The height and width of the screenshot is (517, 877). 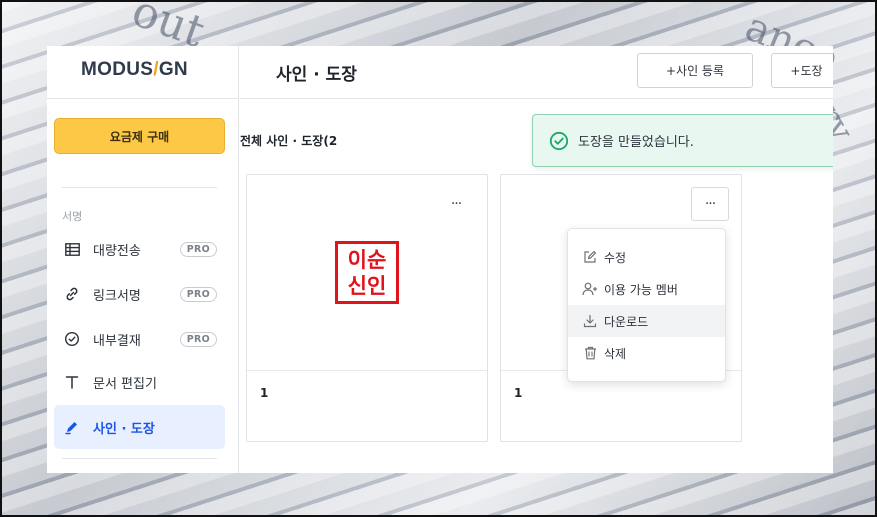 I want to click on stamp-card: ··· 이순 신인 1, so click(x=367, y=308).